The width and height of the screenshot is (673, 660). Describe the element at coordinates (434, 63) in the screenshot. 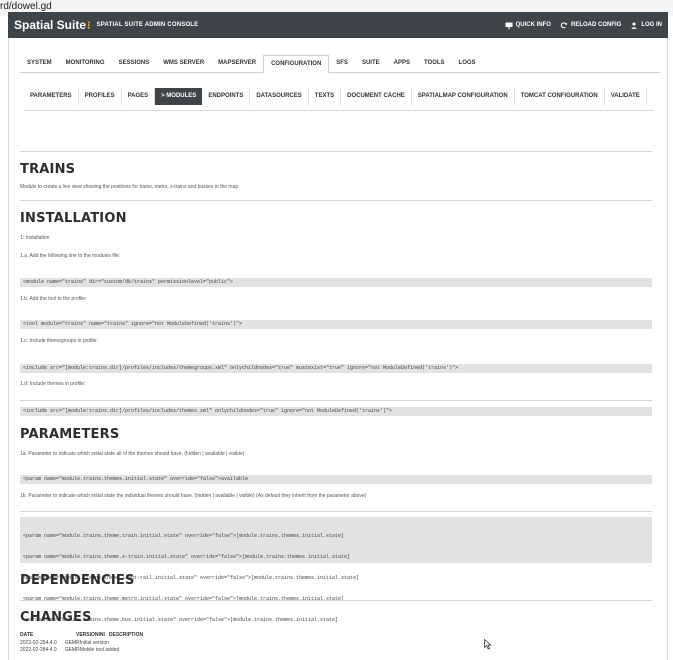

I see `tab-tools: TOOLS` at that location.